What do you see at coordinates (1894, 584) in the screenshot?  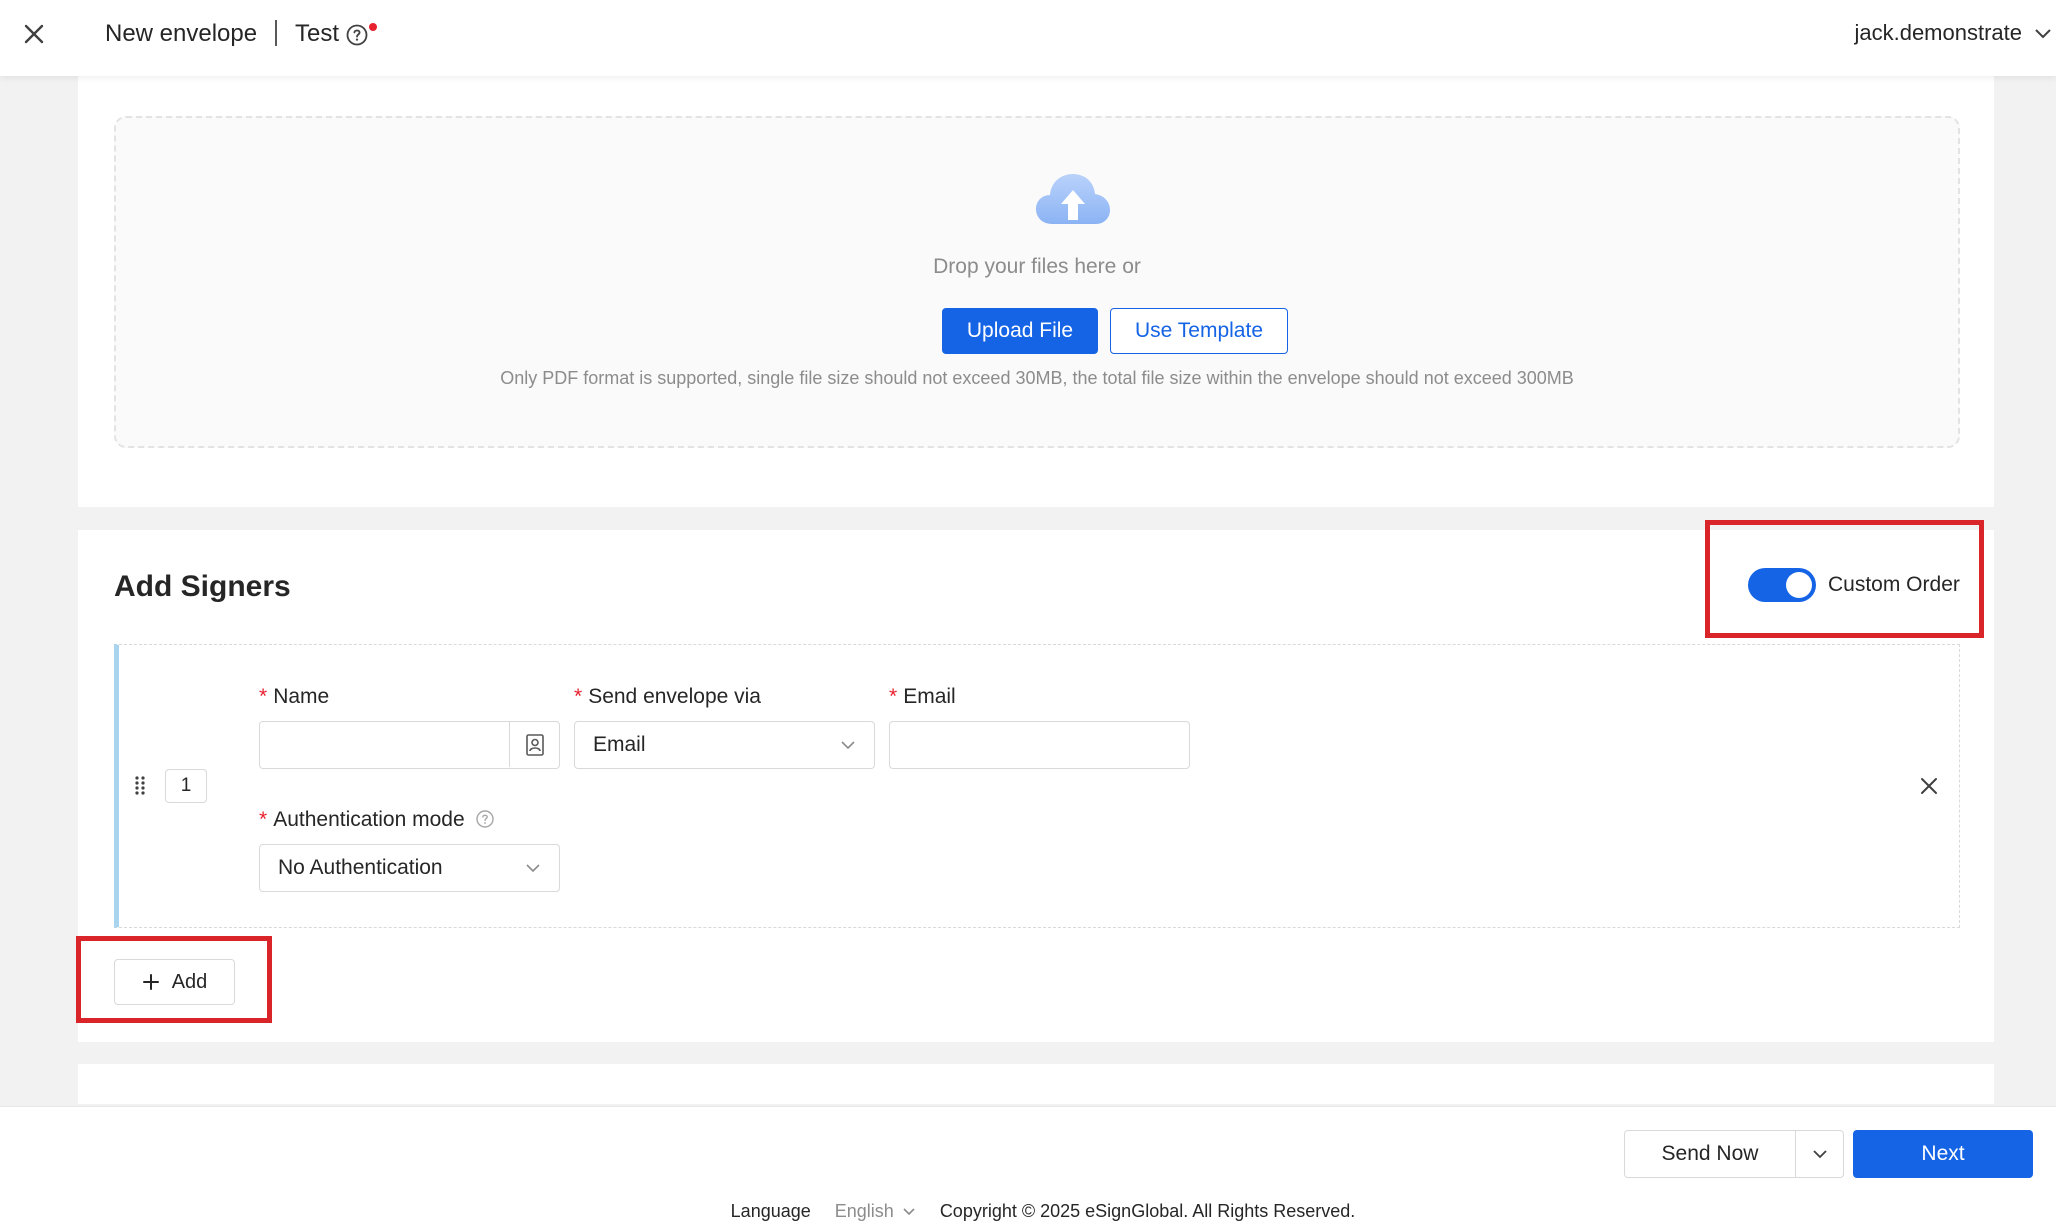 I see `custom-order-label: Custom Order` at bounding box center [1894, 584].